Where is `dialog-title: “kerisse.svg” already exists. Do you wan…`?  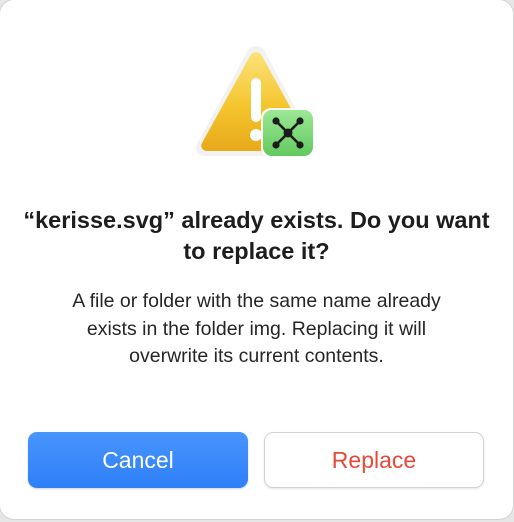 dialog-title: “kerisse.svg” already exists. Do you wan… is located at coordinates (256, 235).